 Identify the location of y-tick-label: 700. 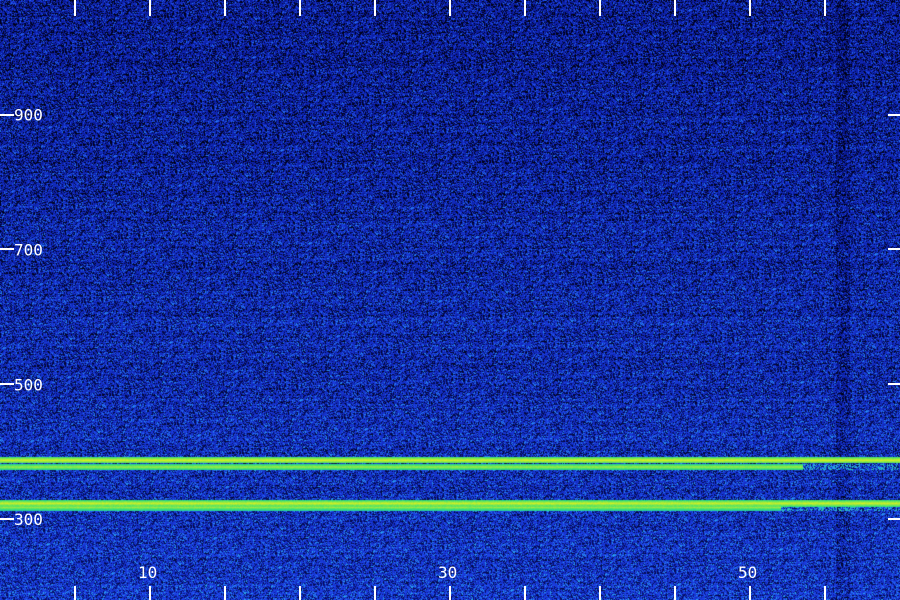
(28, 249).